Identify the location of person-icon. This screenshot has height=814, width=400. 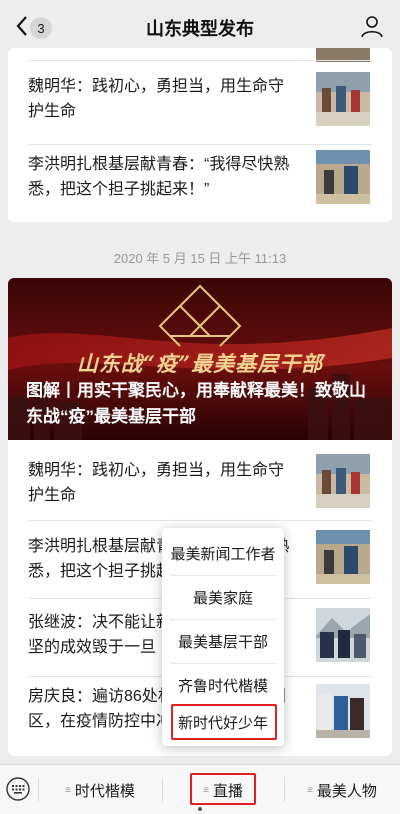
(372, 27).